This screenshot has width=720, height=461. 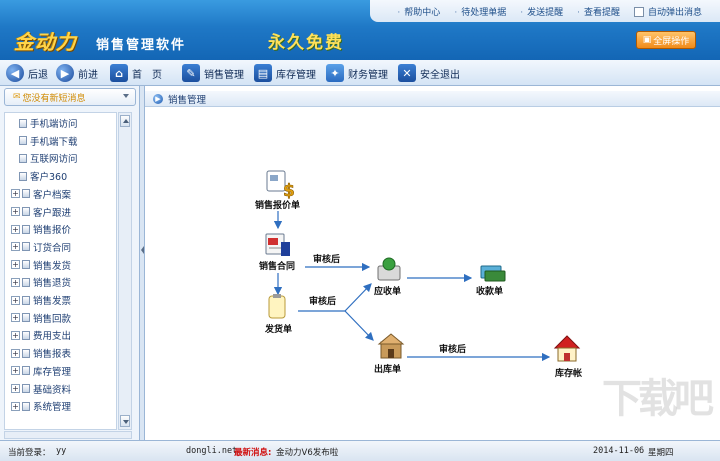 I want to click on sidebar-item-label: 客户跟进, so click(x=52, y=213).